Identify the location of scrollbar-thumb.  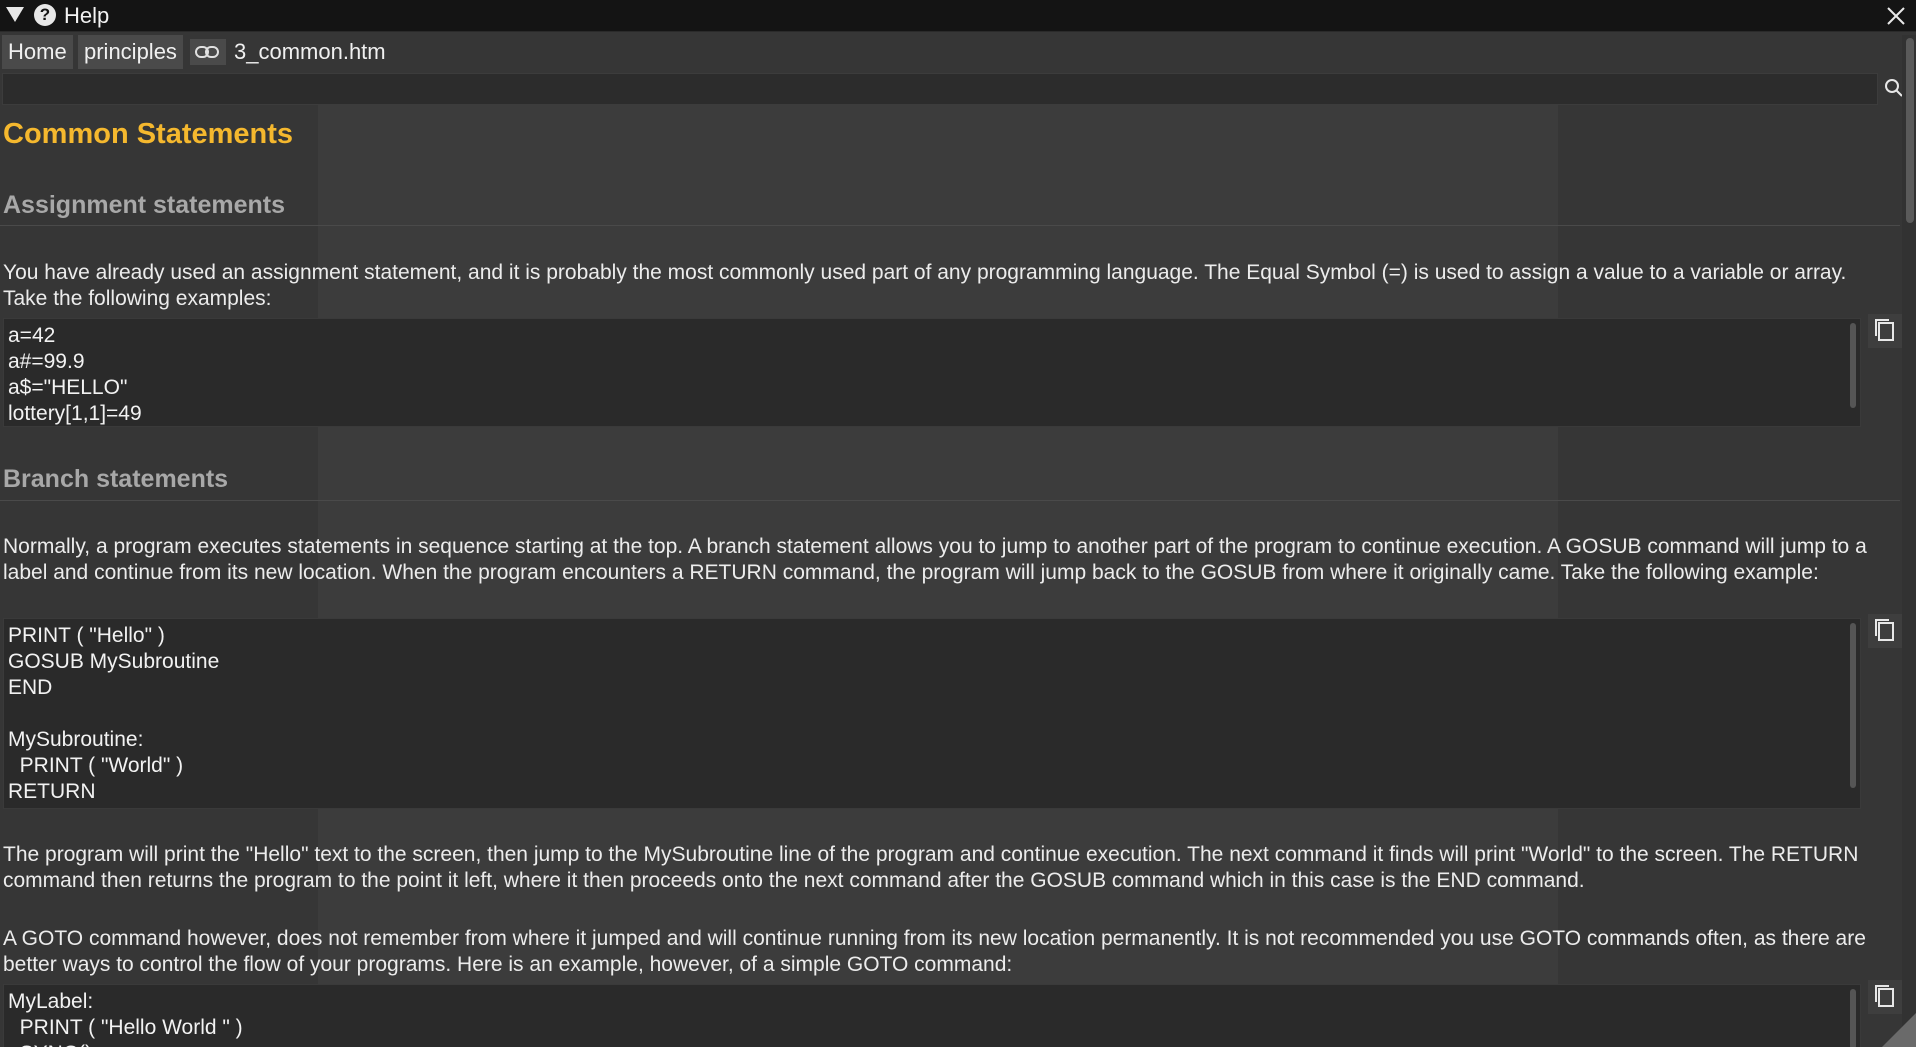
(1910, 130).